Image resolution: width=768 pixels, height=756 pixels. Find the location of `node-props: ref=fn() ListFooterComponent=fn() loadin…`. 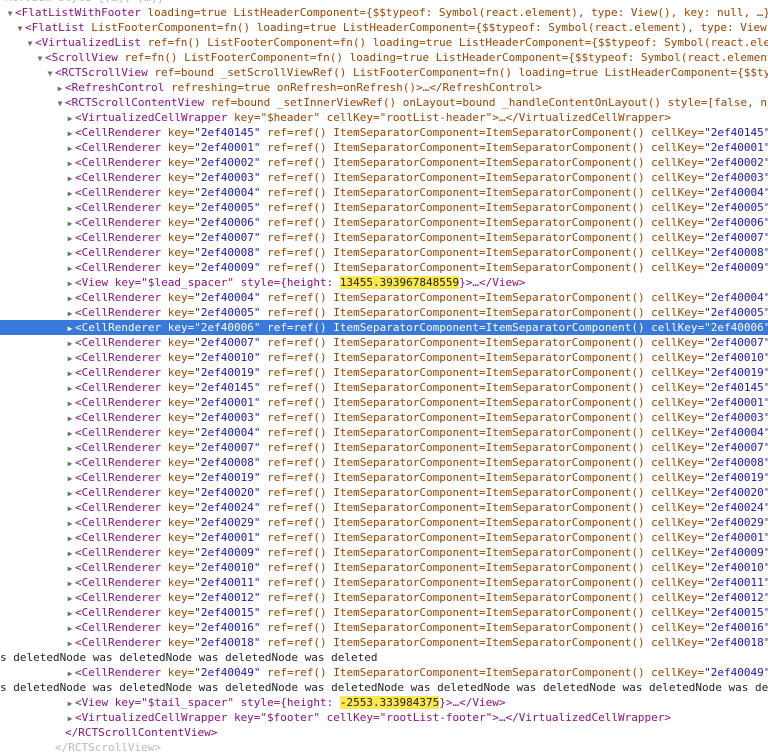

node-props: ref=fn() ListFooterComponent=fn() loadin… is located at coordinates (442, 57).